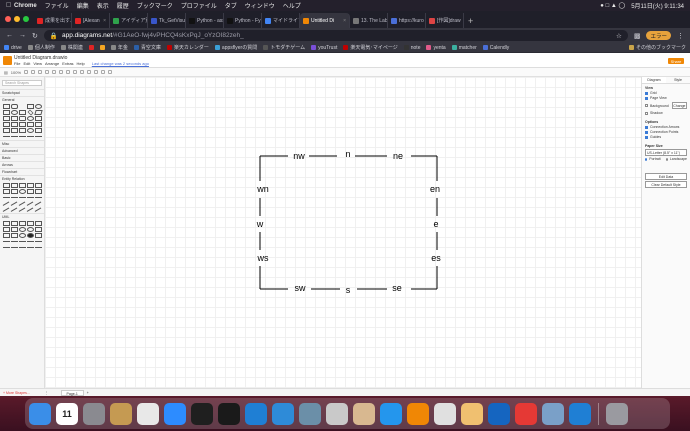  What do you see at coordinates (6, 124) in the screenshot?
I see `shape-internal-storage` at bounding box center [6, 124].